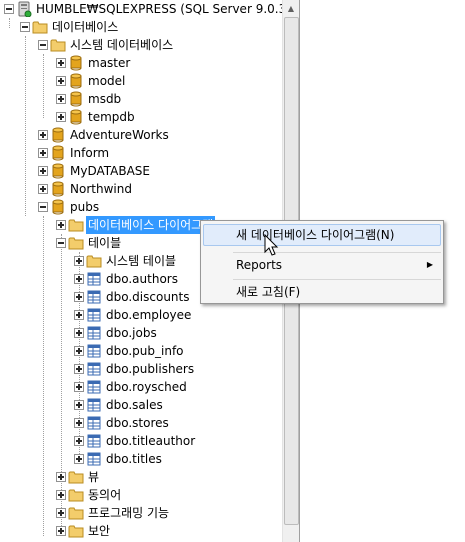  What do you see at coordinates (141, 513) in the screenshot?
I see `tree-node-programmability: 프로그래밍 기능` at bounding box center [141, 513].